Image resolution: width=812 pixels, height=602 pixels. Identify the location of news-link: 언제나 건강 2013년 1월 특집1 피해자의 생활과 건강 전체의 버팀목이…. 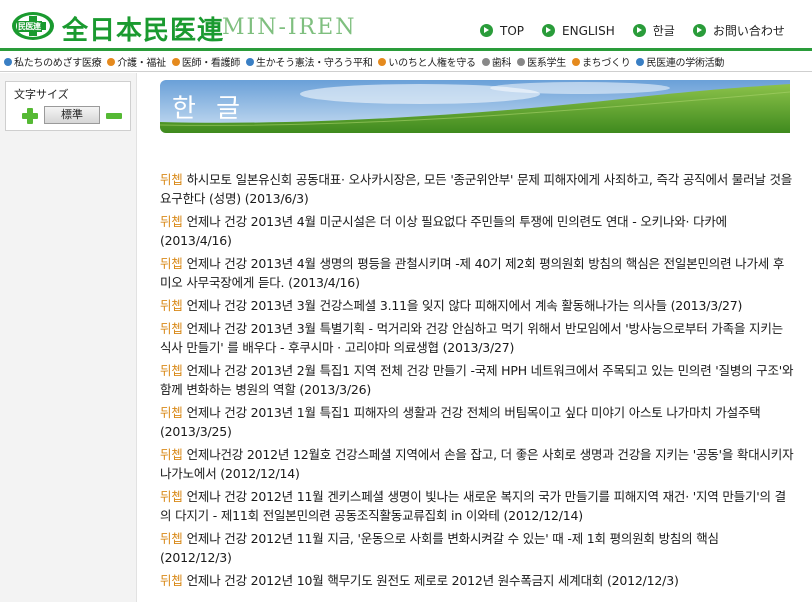
(460, 422).